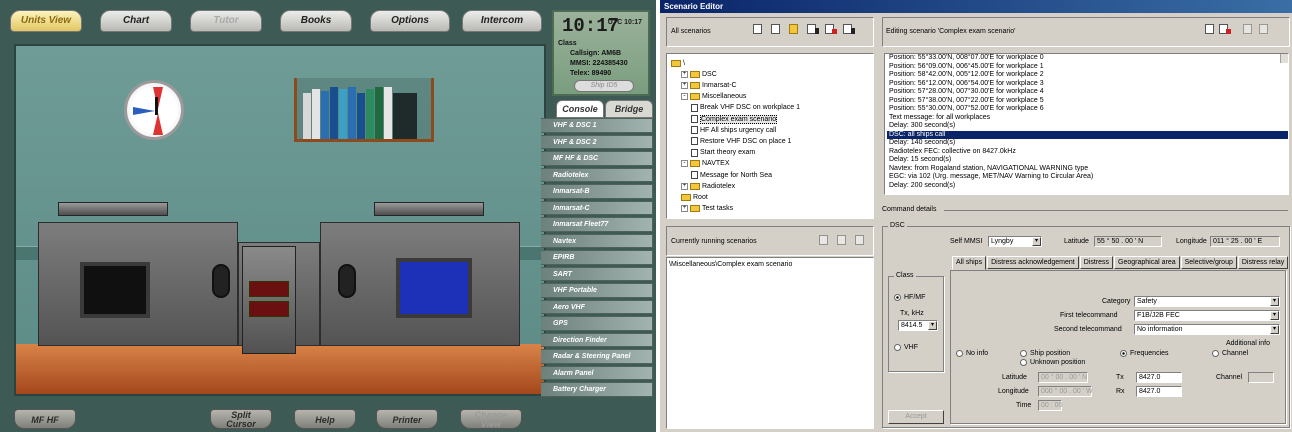 The height and width of the screenshot is (432, 1292). Describe the element at coordinates (316, 21) in the screenshot. I see `tab-books: Books` at that location.